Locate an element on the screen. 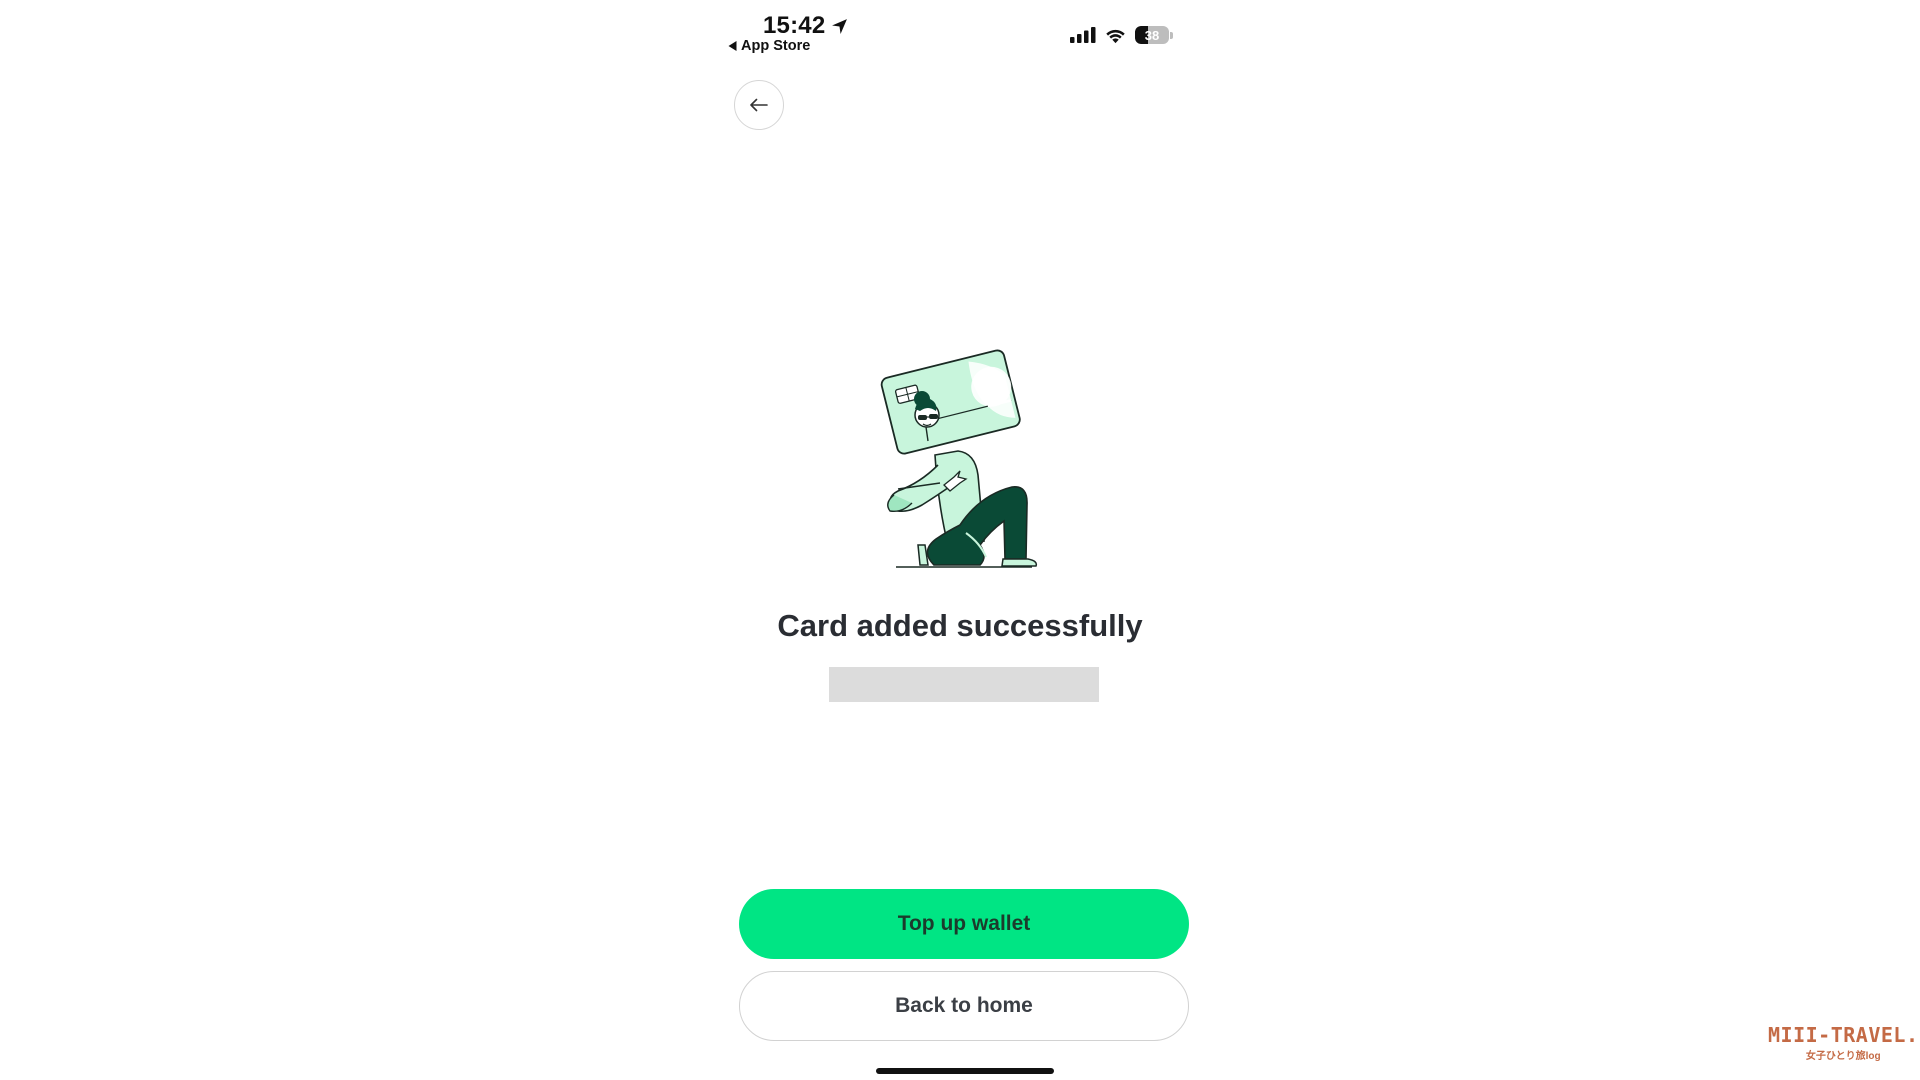 The width and height of the screenshot is (1920, 1080). card-person-illustration is located at coordinates (959, 458).